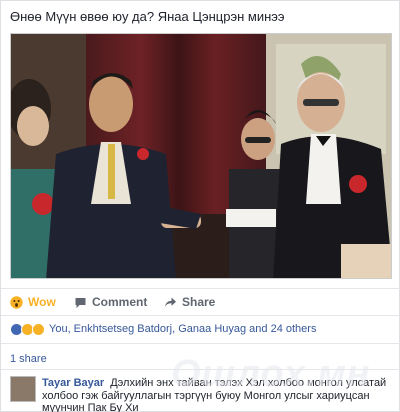 Image resolution: width=400 pixels, height=412 pixels. Describe the element at coordinates (170, 302) in the screenshot. I see `share-arrow-icon` at that location.